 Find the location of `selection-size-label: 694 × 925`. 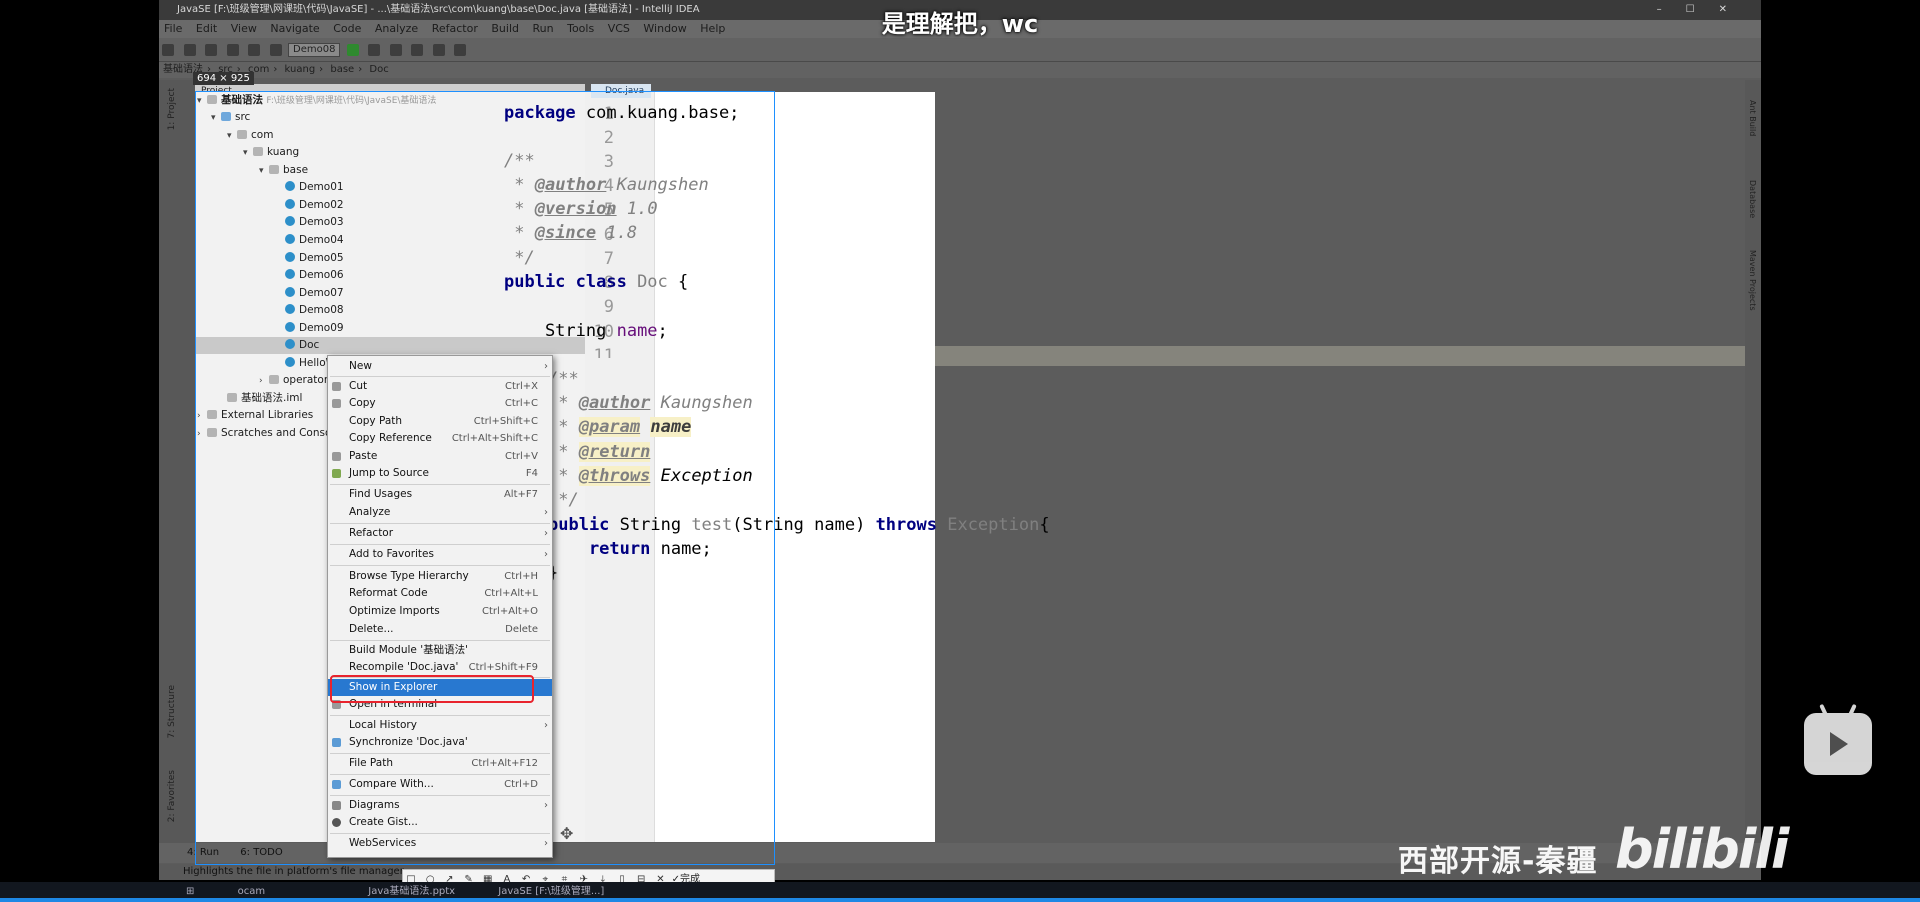

selection-size-label: 694 × 925 is located at coordinates (223, 78).